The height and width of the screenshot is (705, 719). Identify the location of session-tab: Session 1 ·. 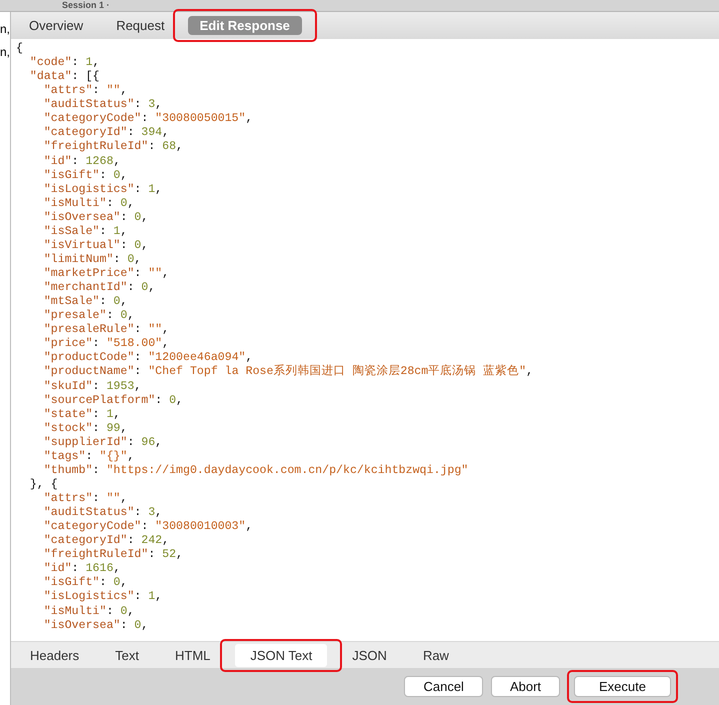
(86, 5).